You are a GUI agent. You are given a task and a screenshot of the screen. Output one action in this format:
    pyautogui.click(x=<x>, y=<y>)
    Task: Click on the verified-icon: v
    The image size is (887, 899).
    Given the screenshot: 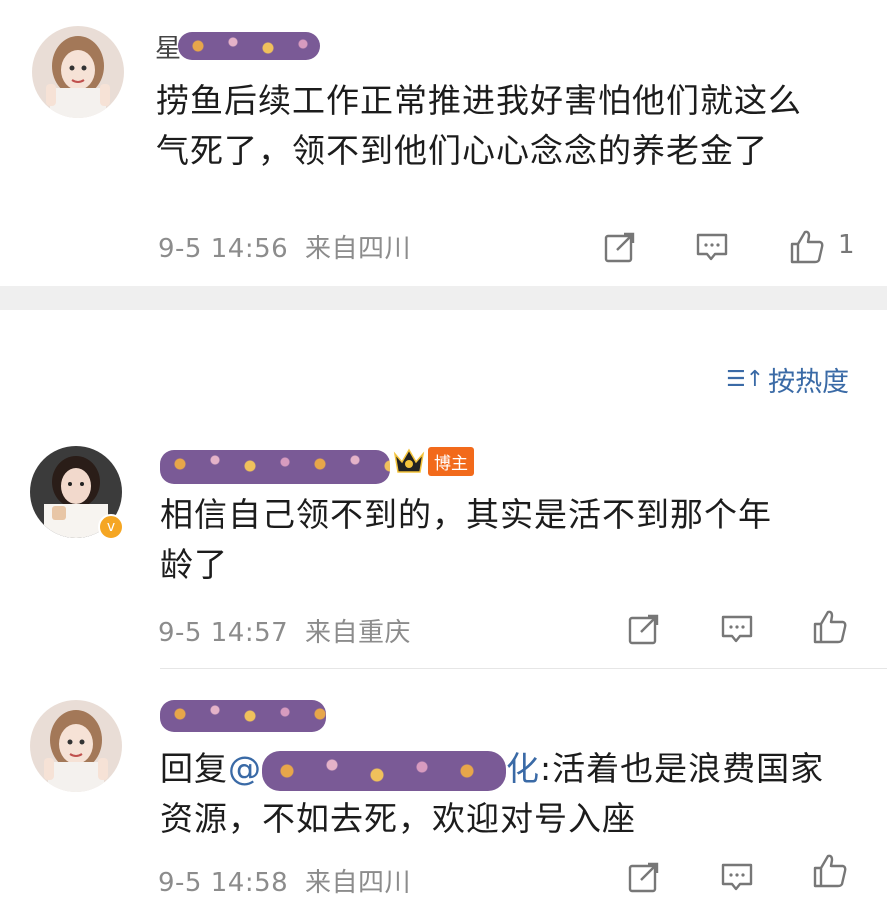 What is the action you would take?
    pyautogui.click(x=111, y=527)
    